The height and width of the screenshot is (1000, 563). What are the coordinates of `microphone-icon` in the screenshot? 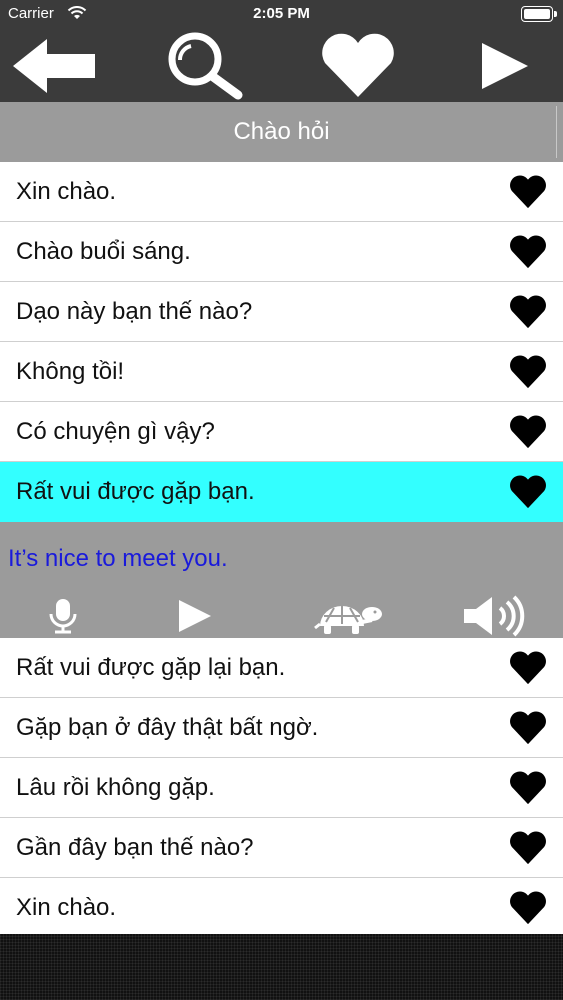 It's located at (63, 616).